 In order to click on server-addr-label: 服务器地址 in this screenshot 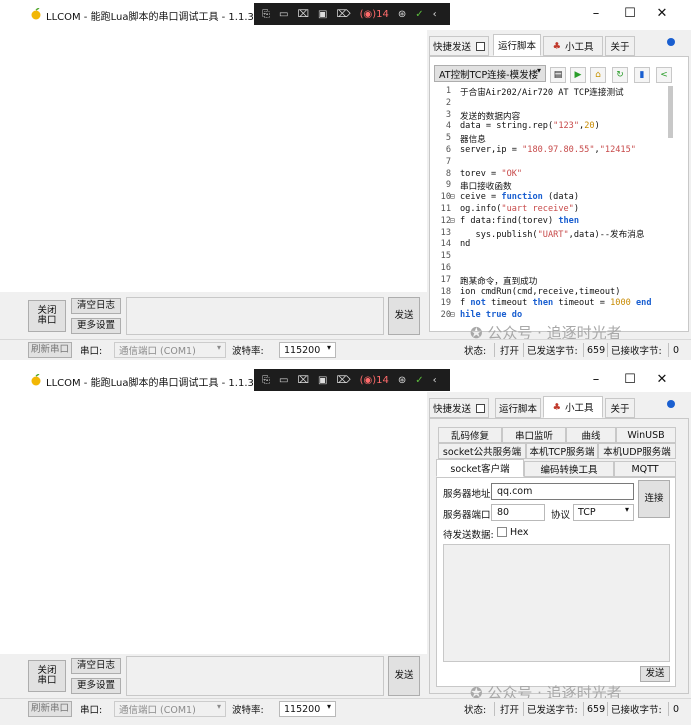, I will do `click(467, 494)`.